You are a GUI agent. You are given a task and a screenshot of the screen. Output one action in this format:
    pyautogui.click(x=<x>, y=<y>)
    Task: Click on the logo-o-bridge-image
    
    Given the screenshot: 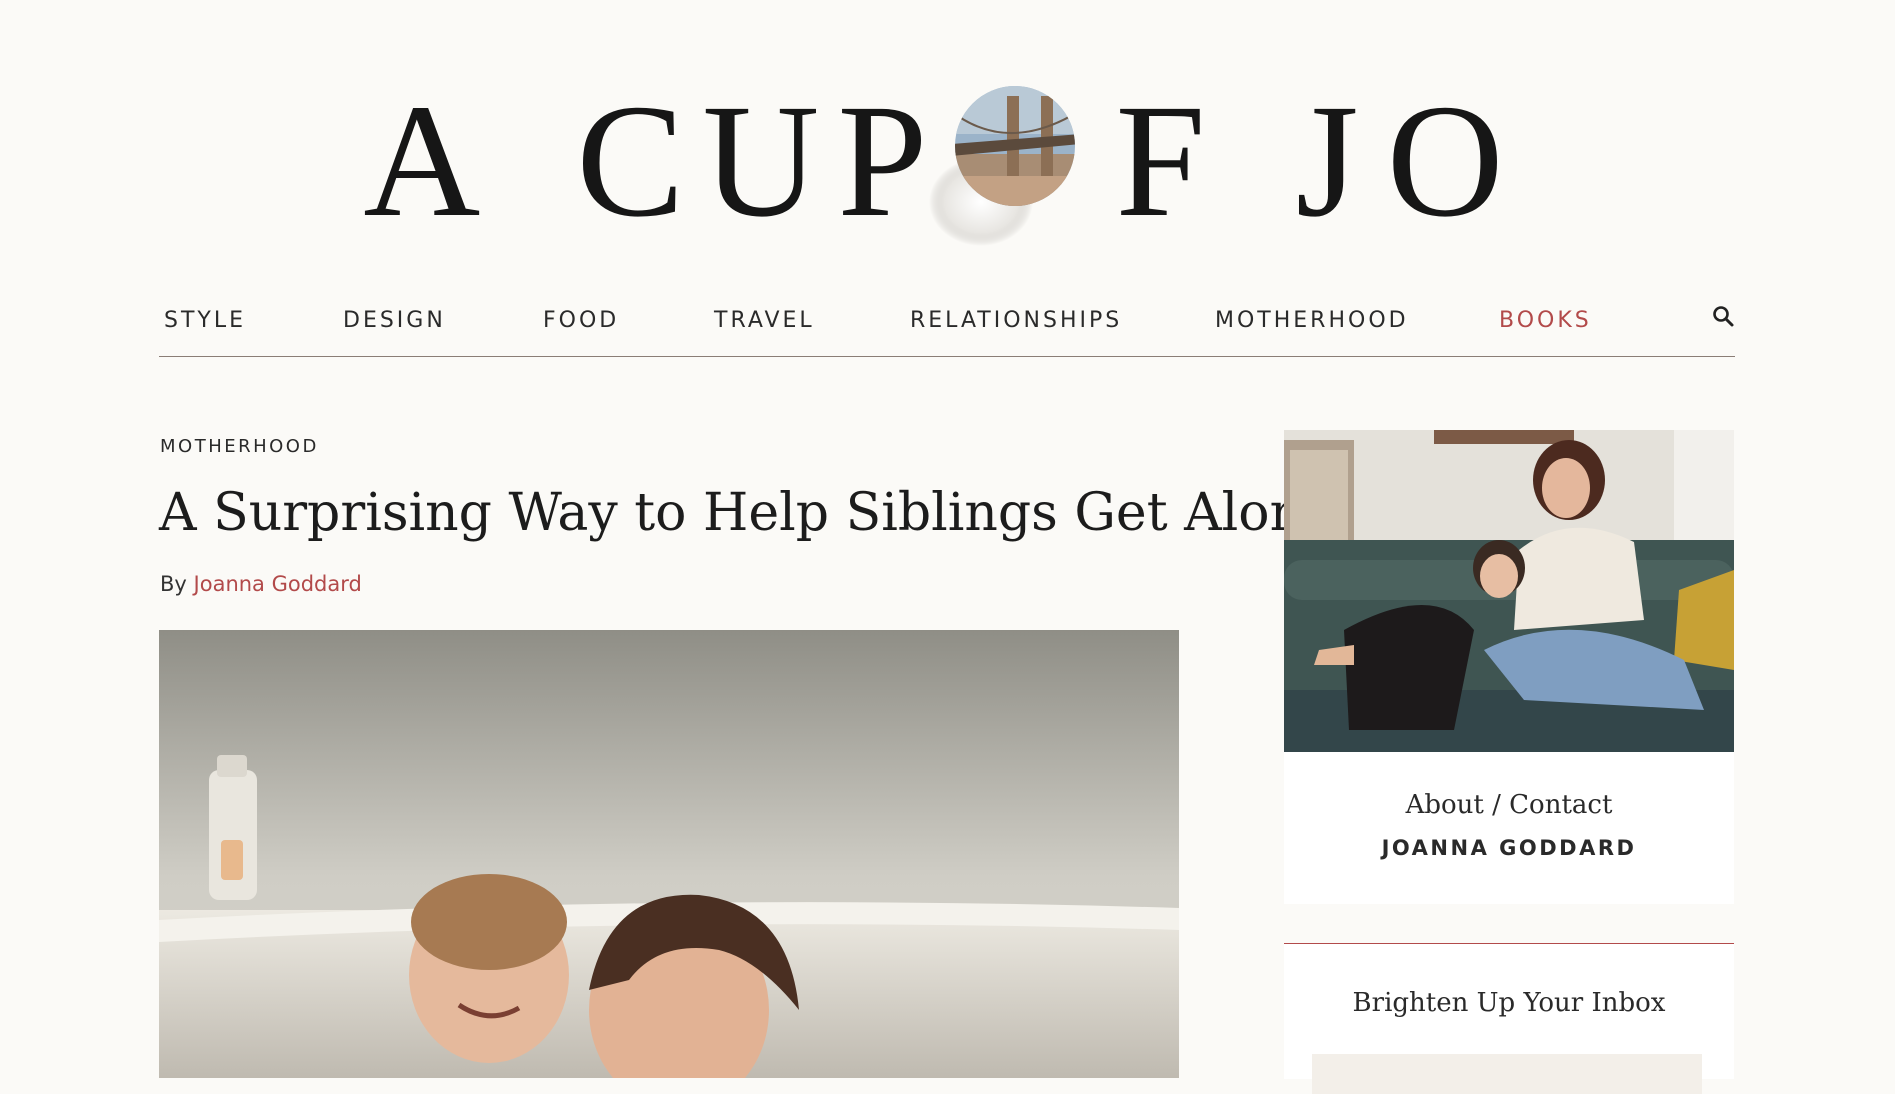 What is the action you would take?
    pyautogui.click(x=1005, y=165)
    